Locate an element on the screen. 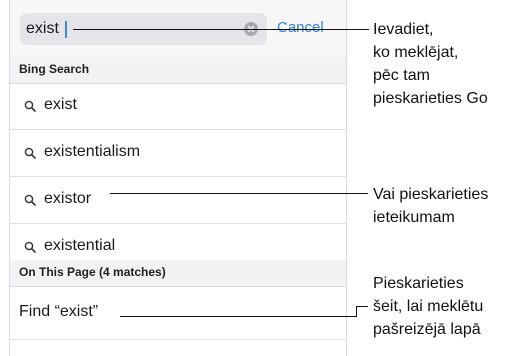 The height and width of the screenshot is (356, 520). suggestion-row: exist is located at coordinates (178, 106).